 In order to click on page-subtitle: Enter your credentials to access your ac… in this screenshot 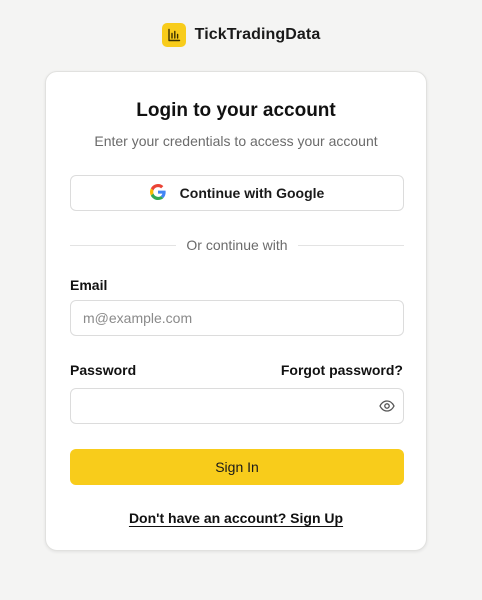, I will do `click(236, 141)`.